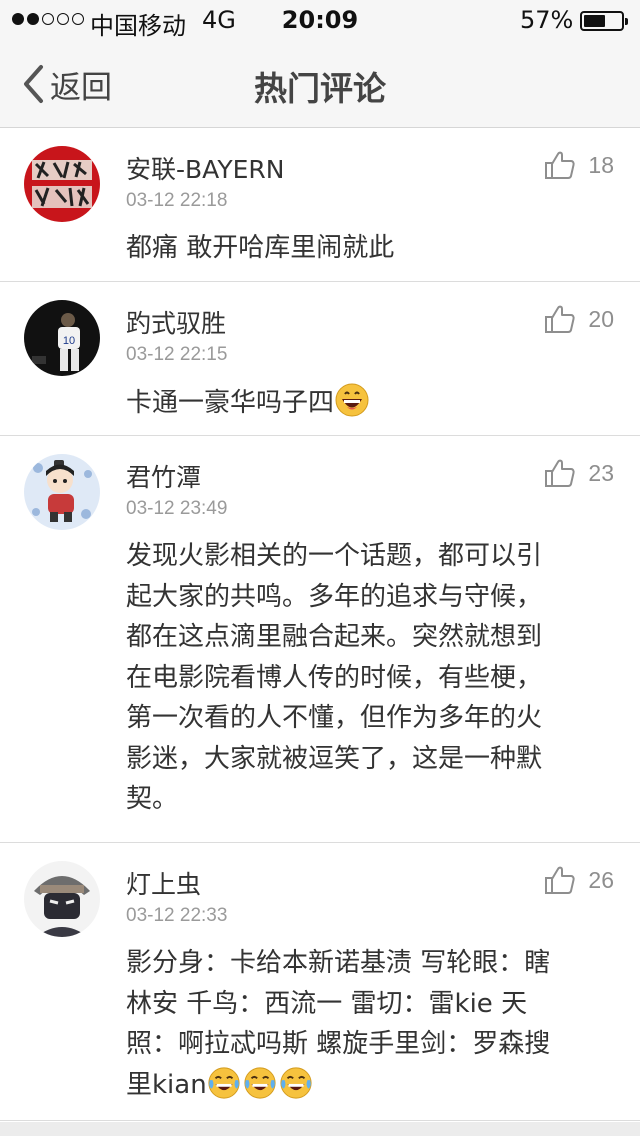 This screenshot has height=1136, width=640. I want to click on like-count: 20, so click(601, 318).